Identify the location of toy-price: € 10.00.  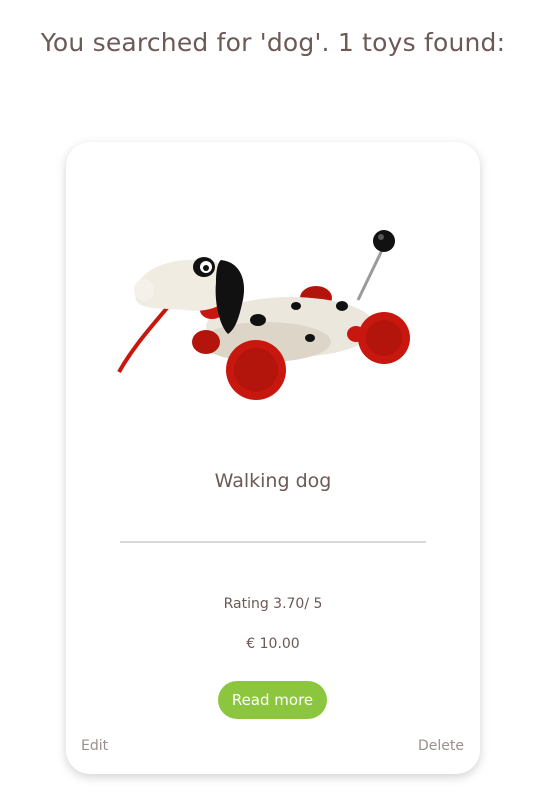
(273, 644).